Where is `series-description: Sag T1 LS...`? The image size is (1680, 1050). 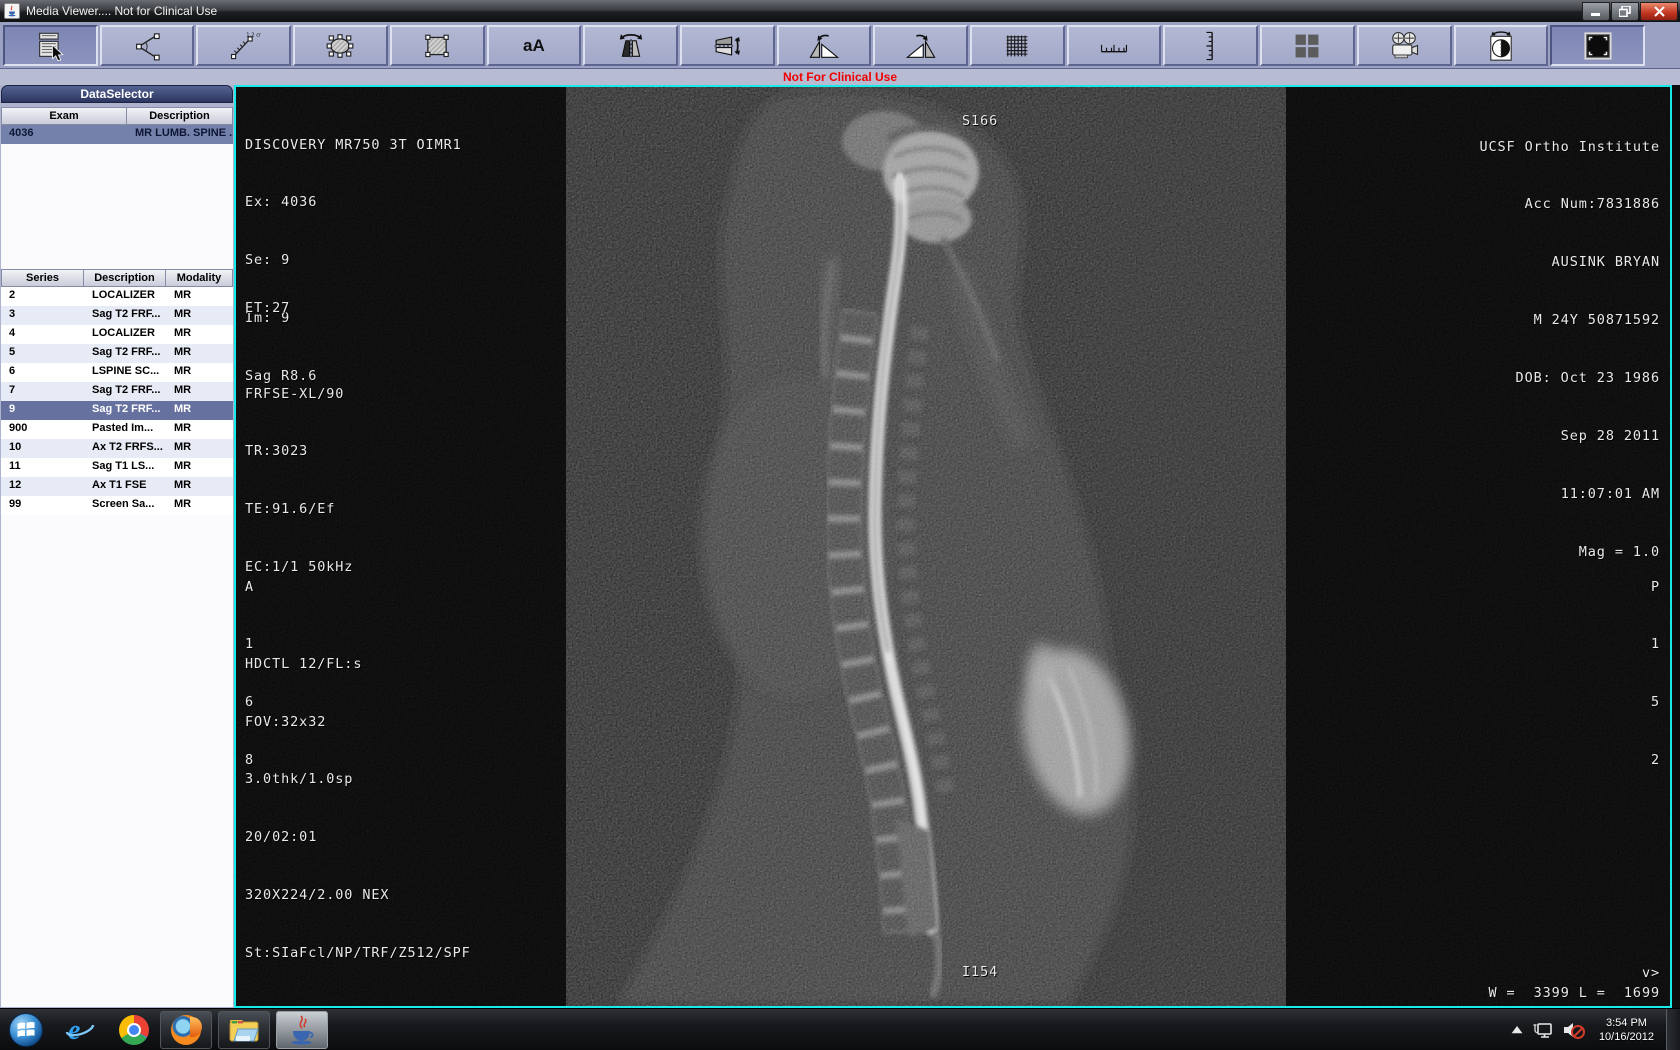
series-description: Sag T1 LS... is located at coordinates (123, 466).